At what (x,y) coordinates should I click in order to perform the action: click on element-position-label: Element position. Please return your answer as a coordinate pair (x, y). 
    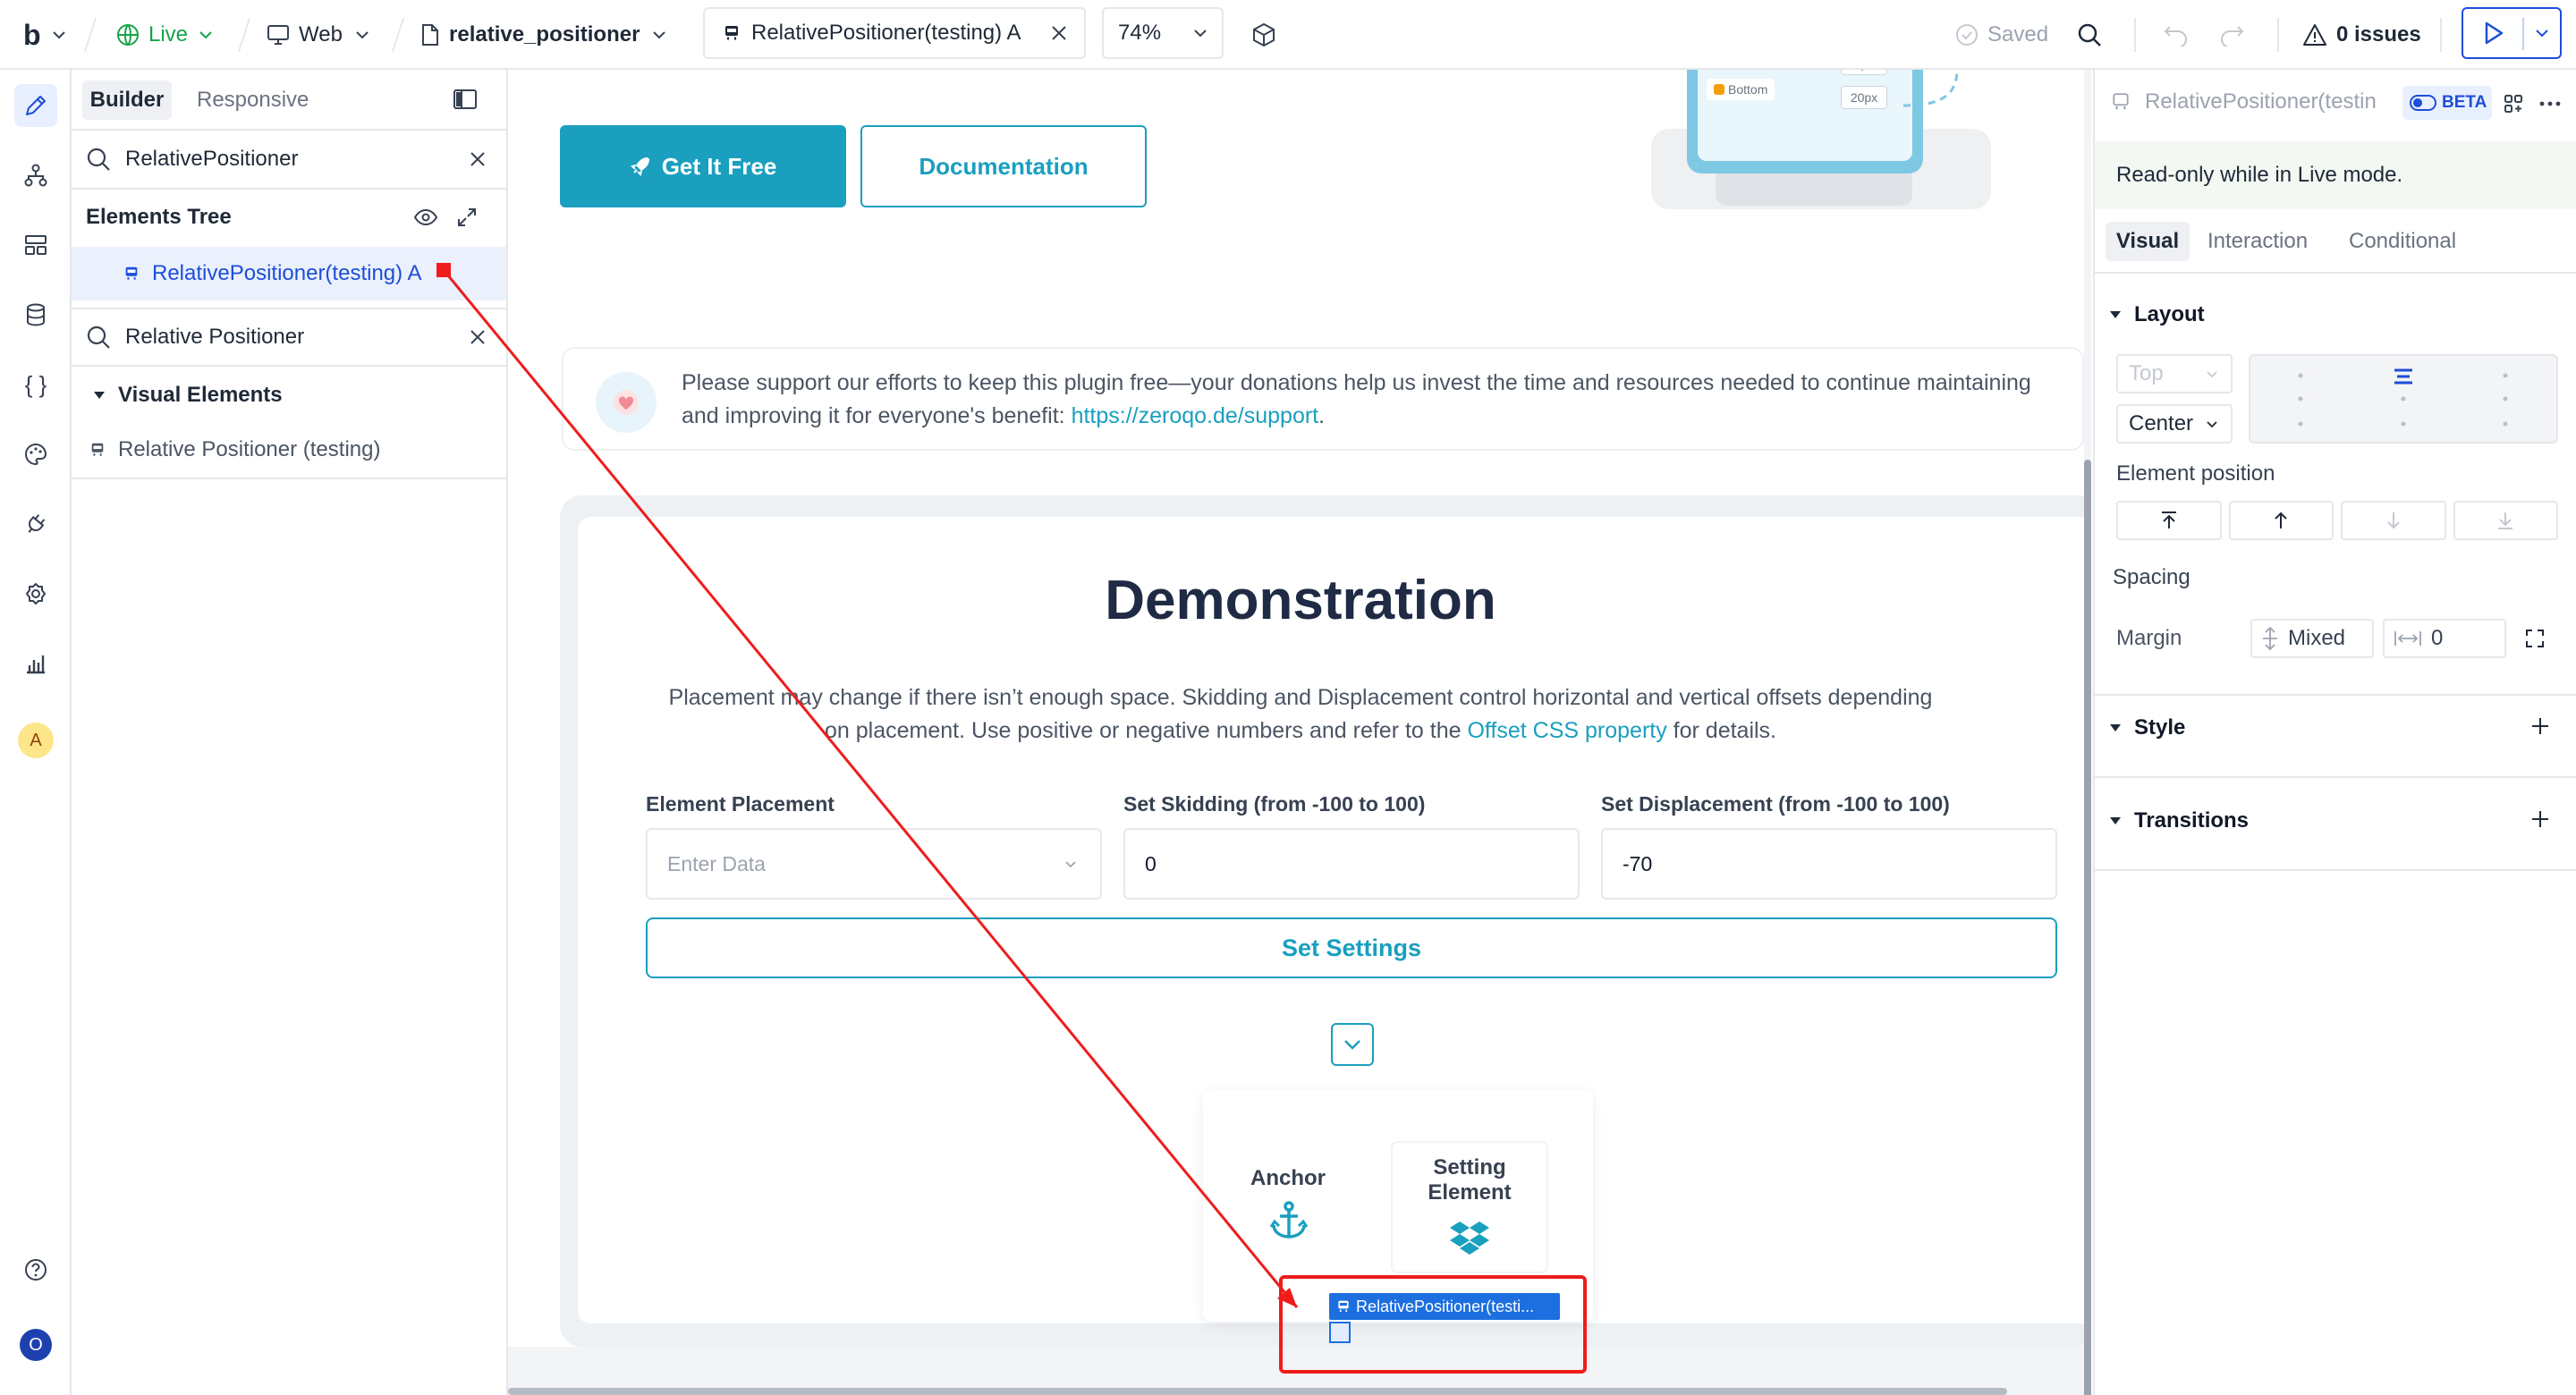
    Looking at the image, I should click on (2195, 473).